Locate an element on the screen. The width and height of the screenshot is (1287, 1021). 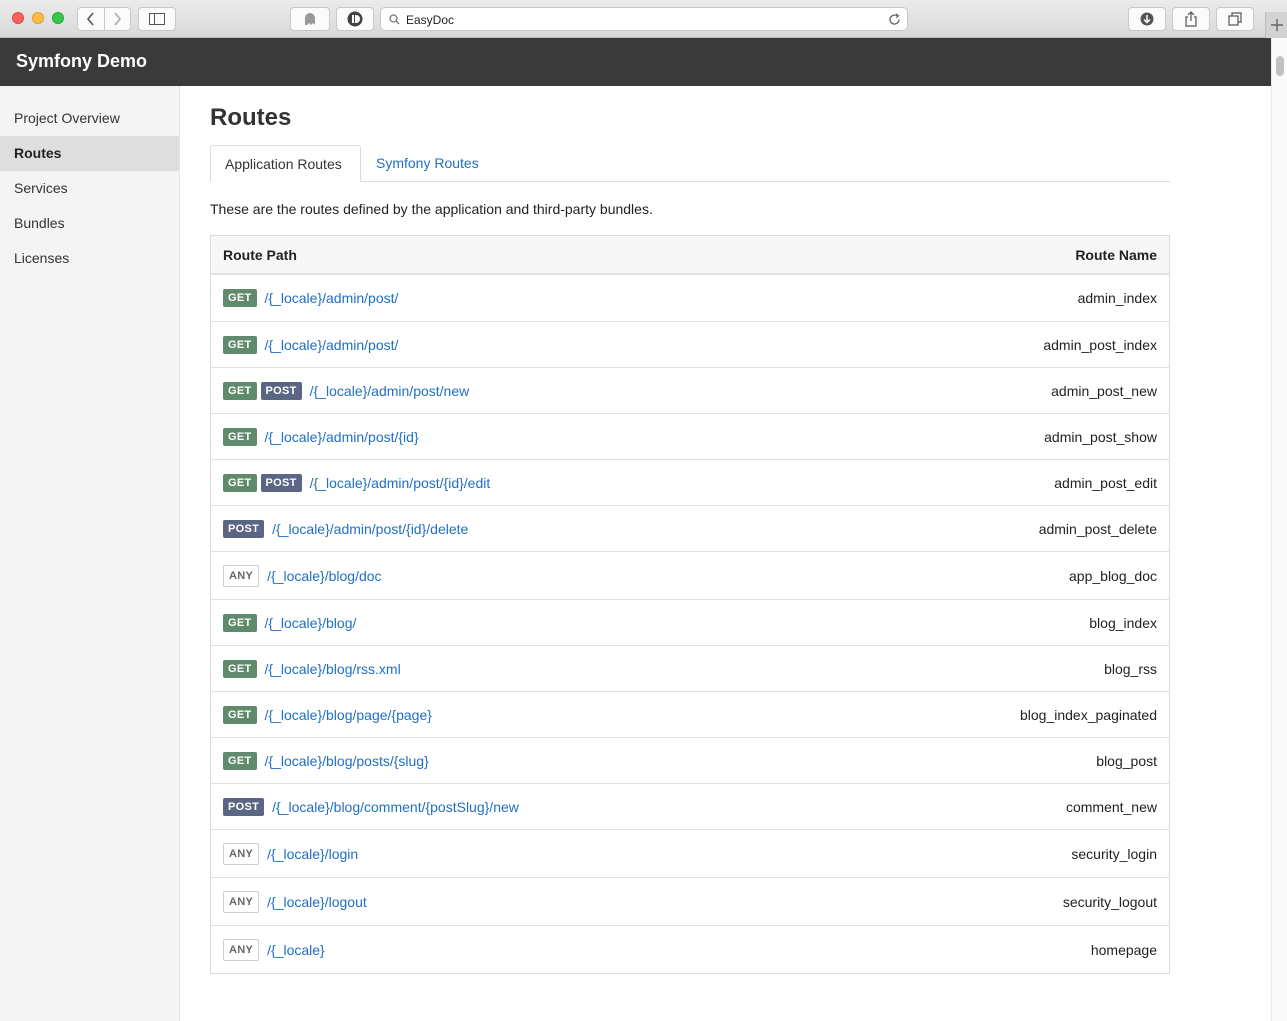
route-path-cell: ANY /{_locale} is located at coordinates (274, 949).